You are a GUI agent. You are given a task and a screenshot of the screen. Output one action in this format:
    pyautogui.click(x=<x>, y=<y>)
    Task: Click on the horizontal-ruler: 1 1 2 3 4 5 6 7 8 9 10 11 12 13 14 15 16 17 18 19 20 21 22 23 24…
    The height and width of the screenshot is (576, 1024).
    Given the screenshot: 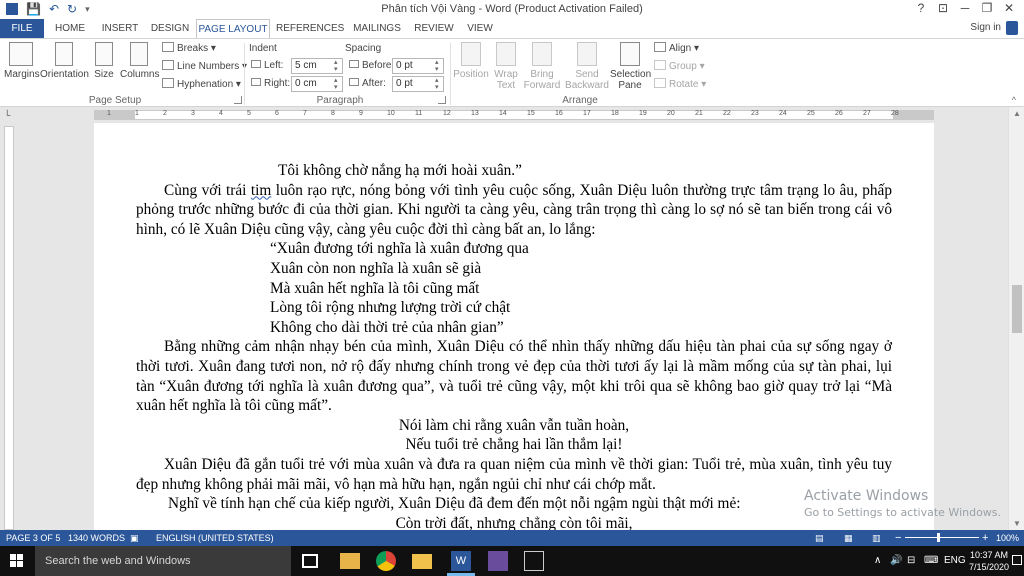 What is the action you would take?
    pyautogui.click(x=514, y=115)
    